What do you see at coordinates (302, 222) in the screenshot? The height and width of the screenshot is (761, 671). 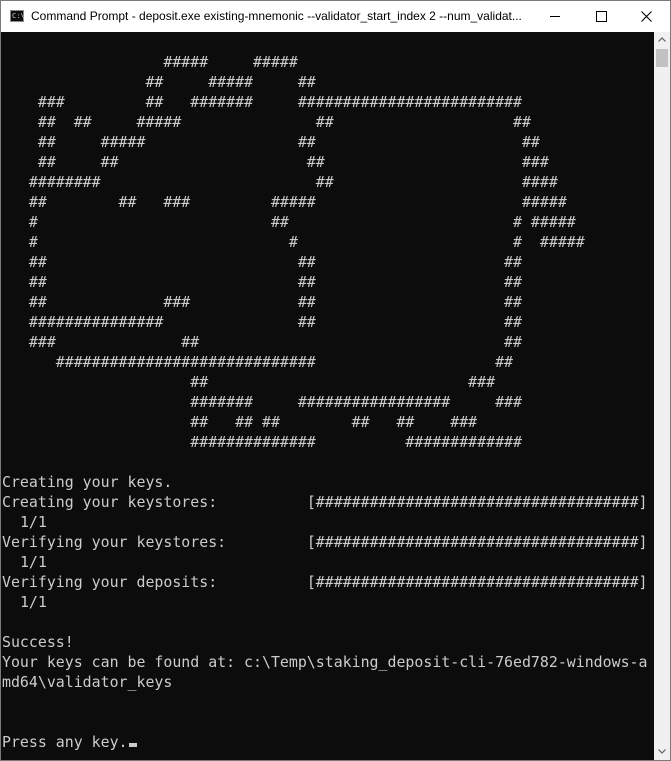 I see `ascii-art-line: # ## # #####` at bounding box center [302, 222].